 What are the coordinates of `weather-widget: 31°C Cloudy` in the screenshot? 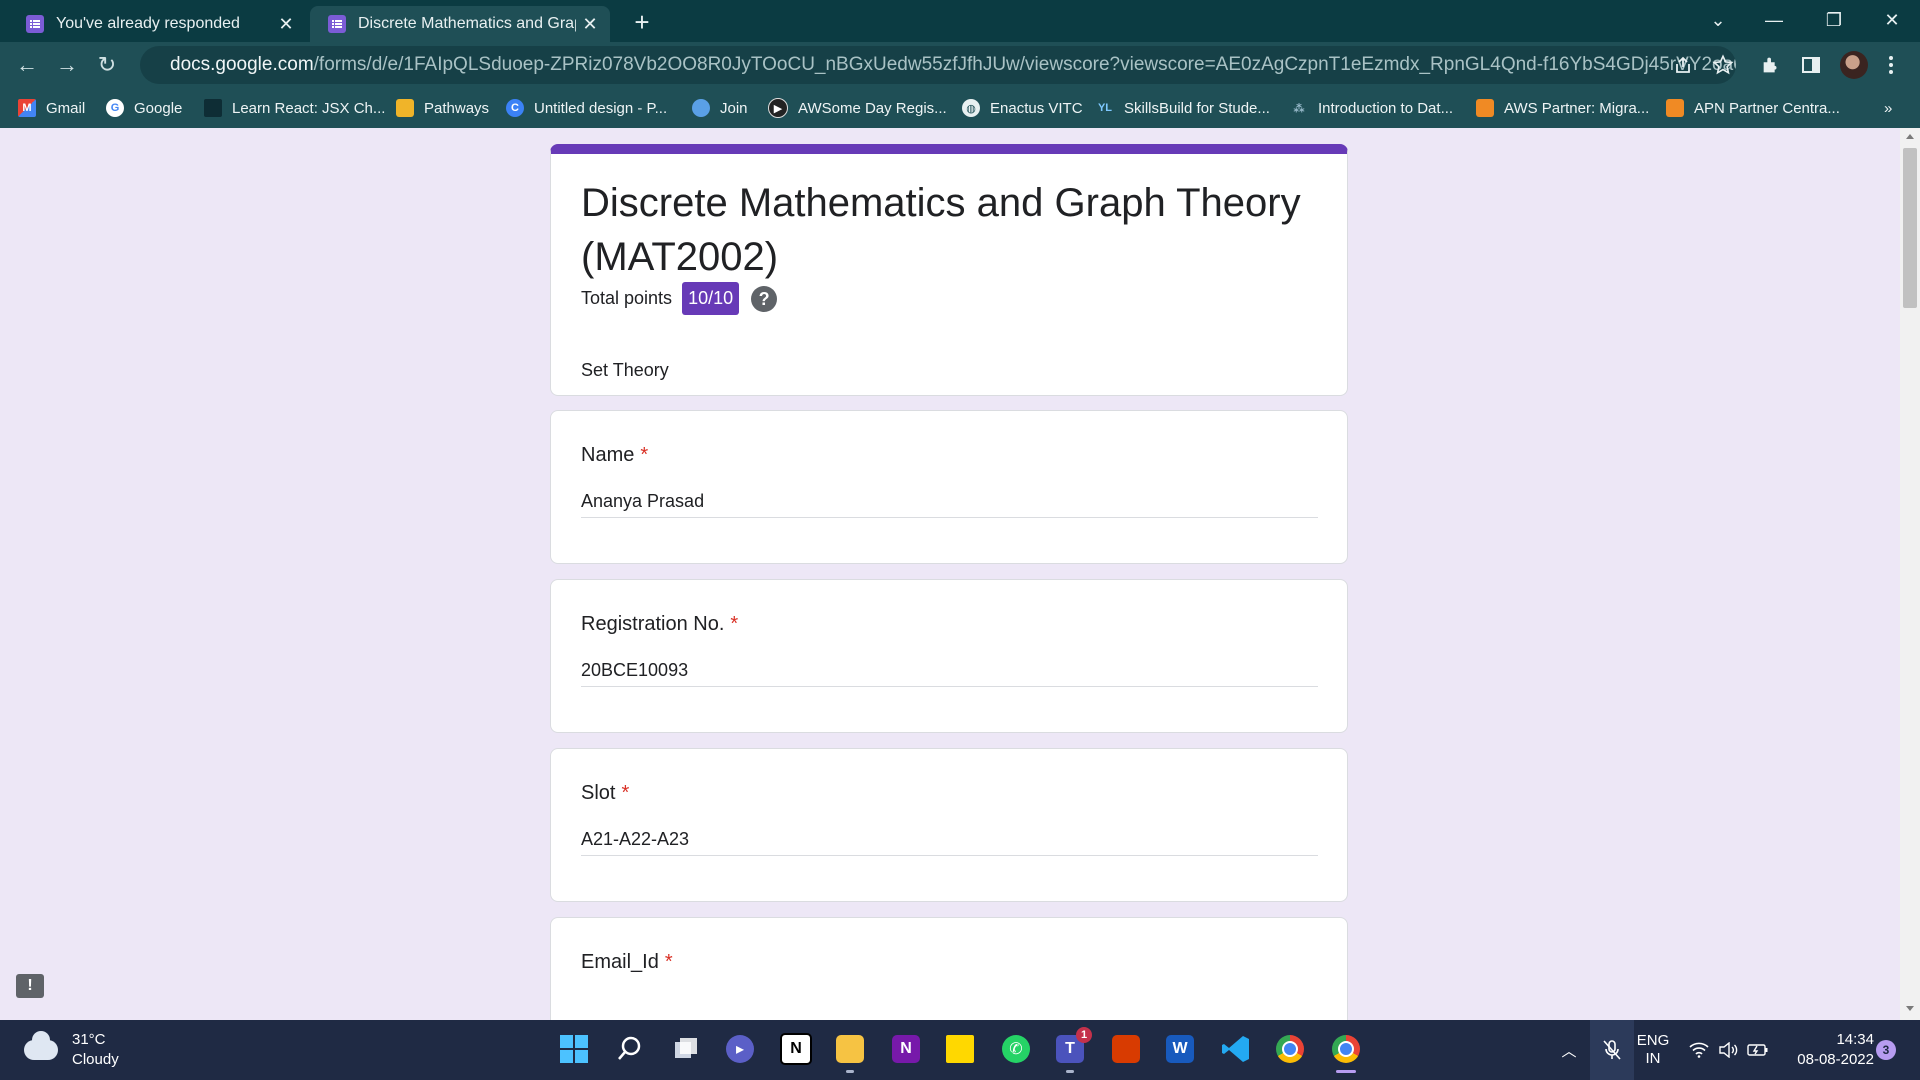 It's located at (71, 1050).